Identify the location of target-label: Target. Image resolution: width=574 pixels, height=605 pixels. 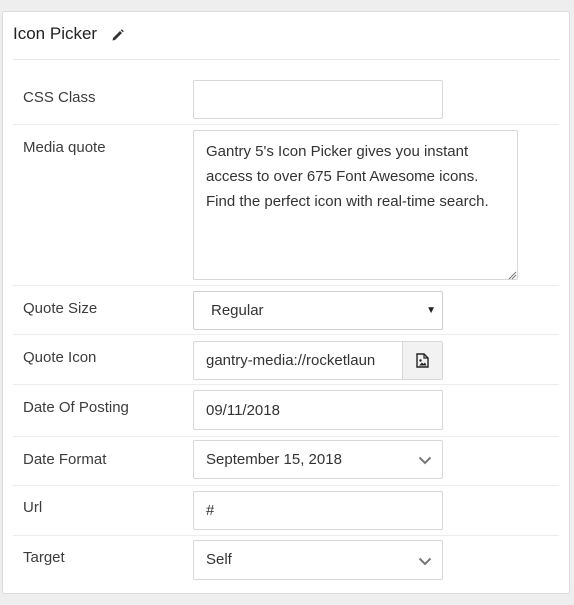
(44, 557).